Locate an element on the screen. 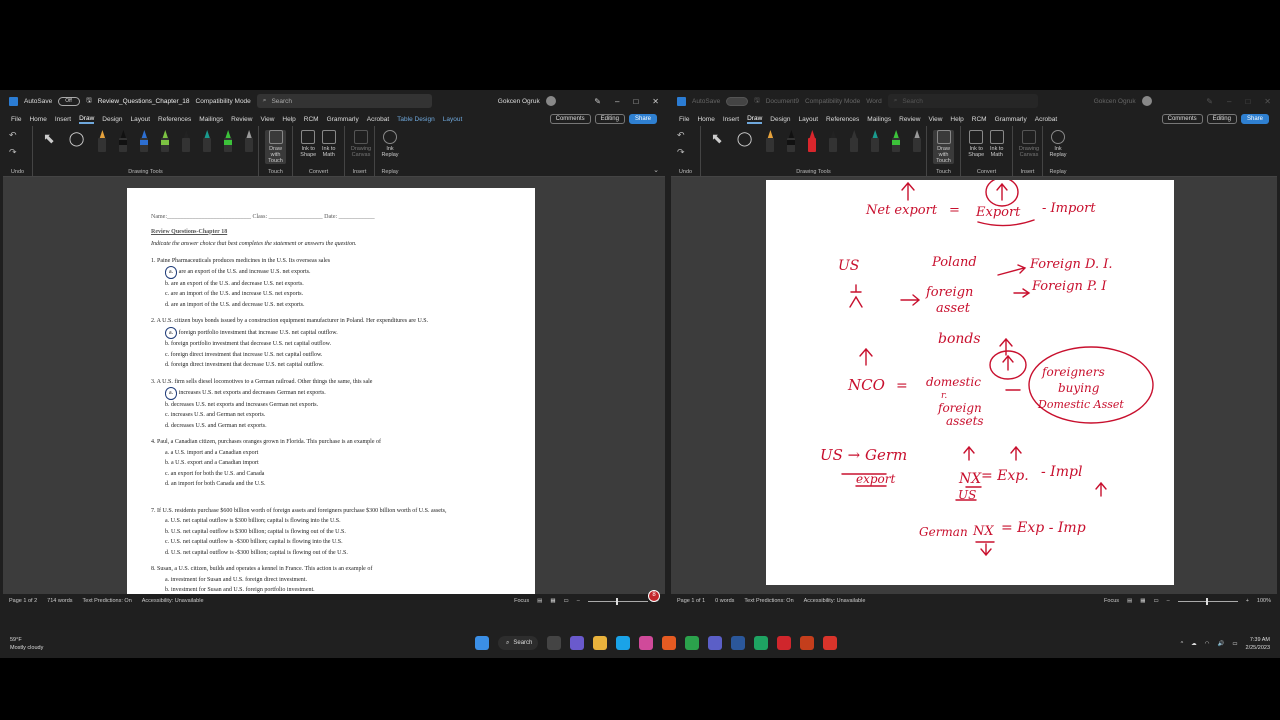  focus-button: Focus is located at coordinates (1111, 601).